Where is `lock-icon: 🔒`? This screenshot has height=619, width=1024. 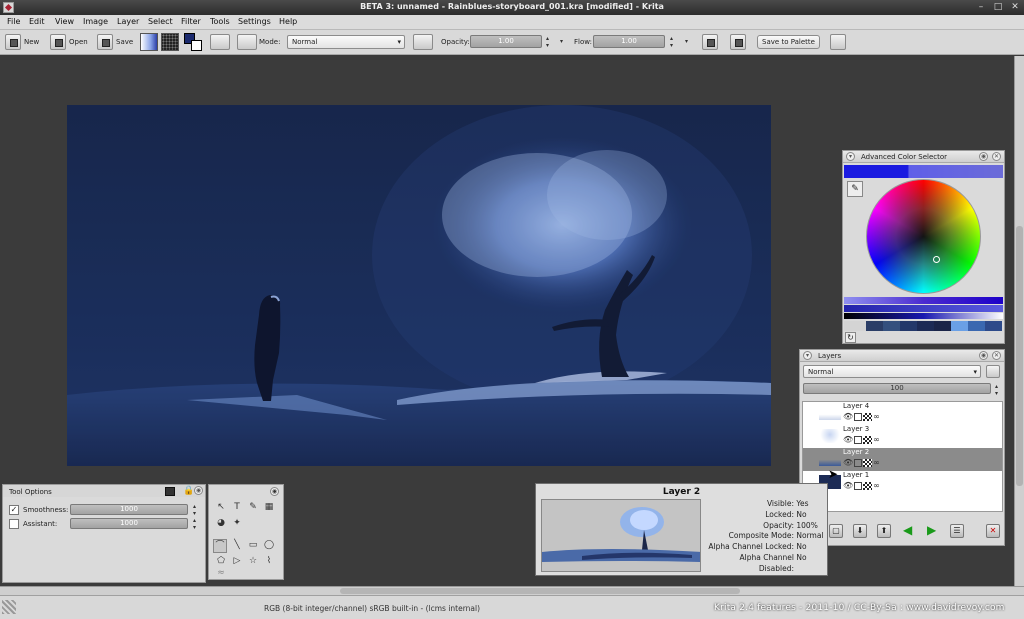 lock-icon: 🔒 is located at coordinates (188, 491).